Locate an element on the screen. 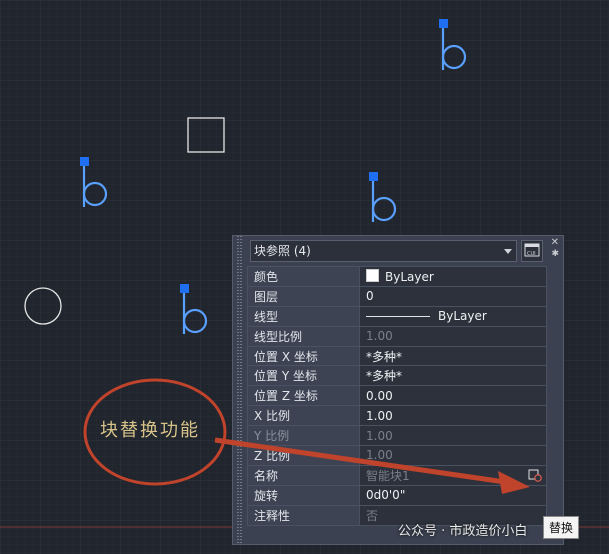 The height and width of the screenshot is (554, 609). selection-dropdown: 块参照 (4) is located at coordinates (383, 251).